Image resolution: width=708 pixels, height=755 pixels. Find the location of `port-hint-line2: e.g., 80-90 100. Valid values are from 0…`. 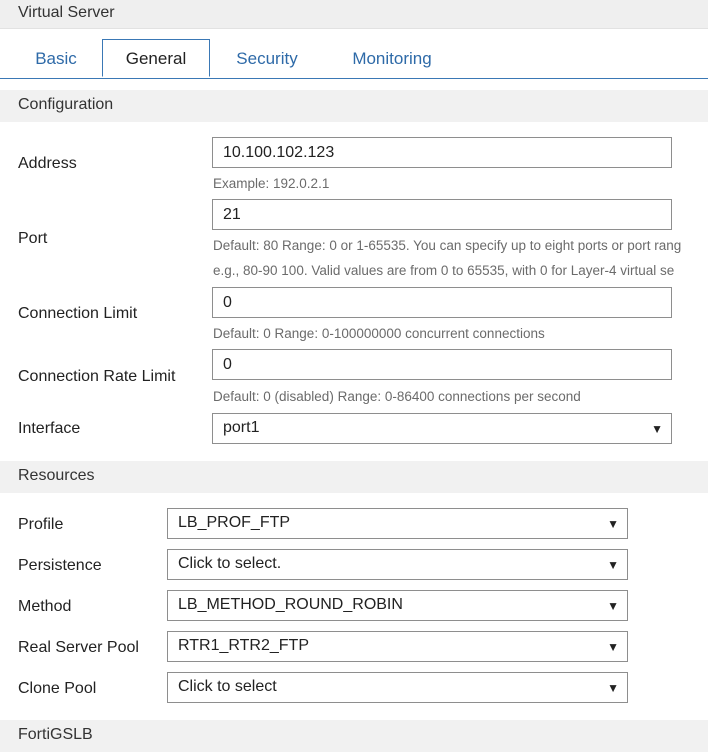

port-hint-line2: e.g., 80-90 100. Valid values are from 0… is located at coordinates (444, 270).